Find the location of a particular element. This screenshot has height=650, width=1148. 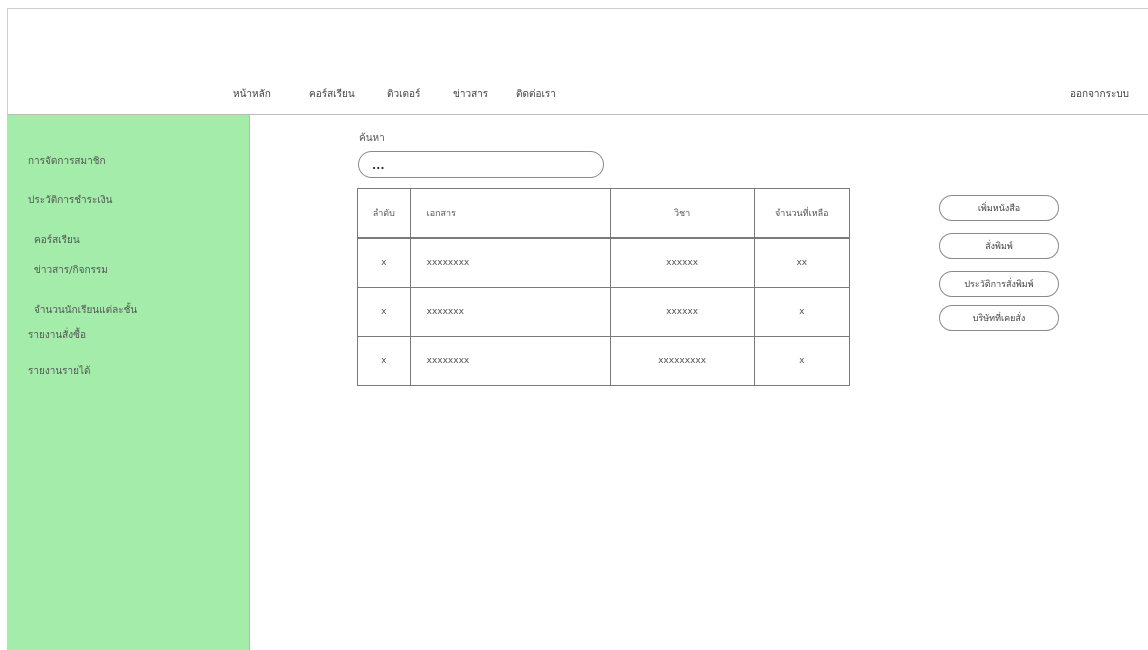

sidebar-item-courses: คอร์สเรียน is located at coordinates (57, 240).